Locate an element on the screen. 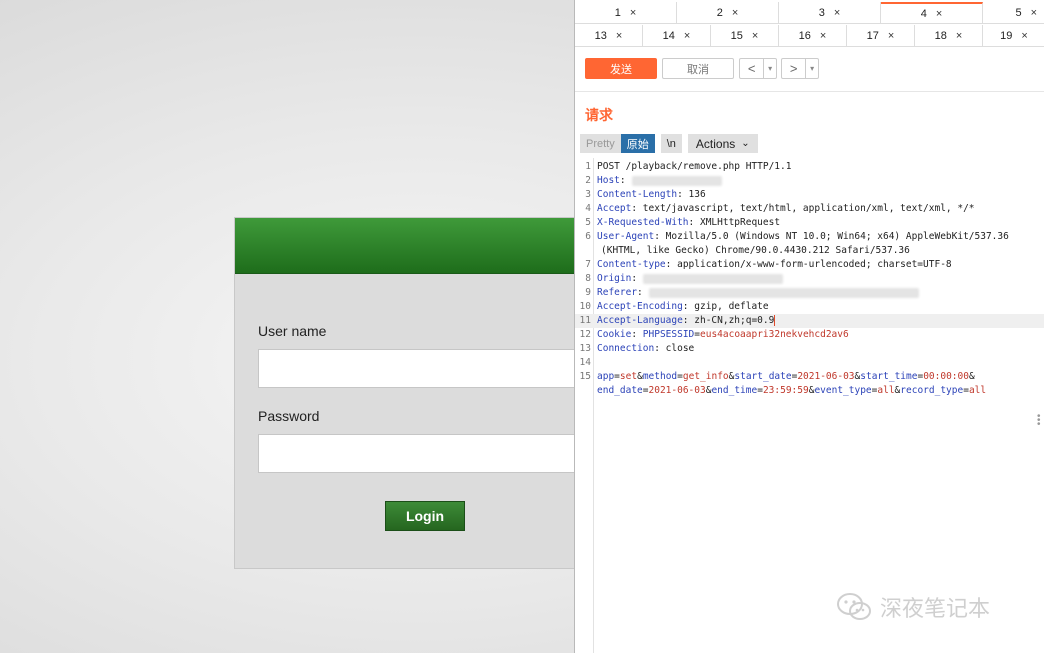  line-number: 15 is located at coordinates (585, 376).